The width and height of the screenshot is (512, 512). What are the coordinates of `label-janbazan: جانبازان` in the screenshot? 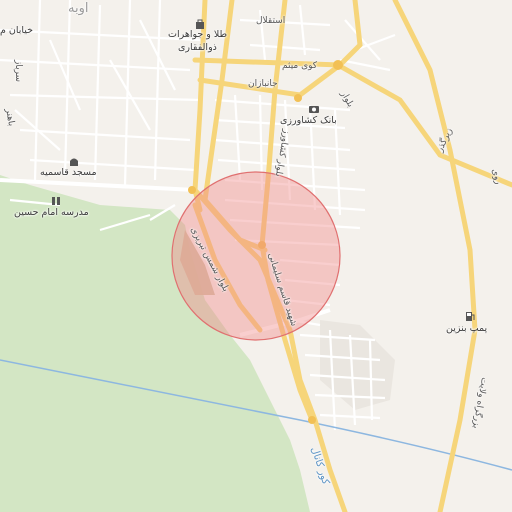 It's located at (263, 84).